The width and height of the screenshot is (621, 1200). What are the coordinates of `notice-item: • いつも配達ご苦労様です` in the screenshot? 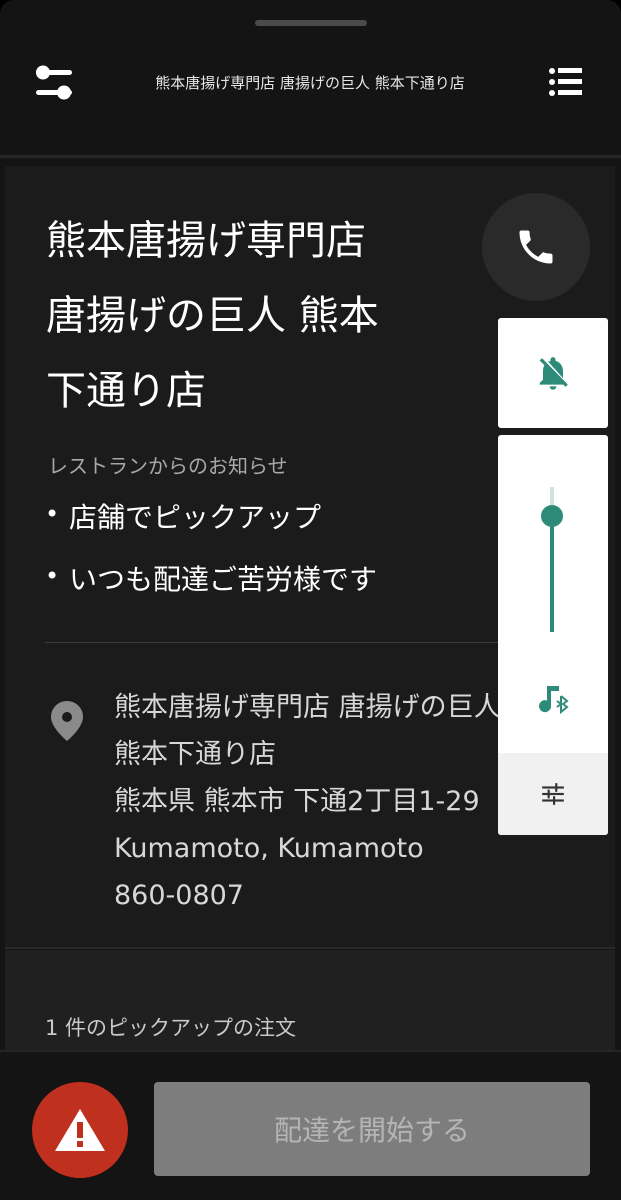 It's located at (211, 589).